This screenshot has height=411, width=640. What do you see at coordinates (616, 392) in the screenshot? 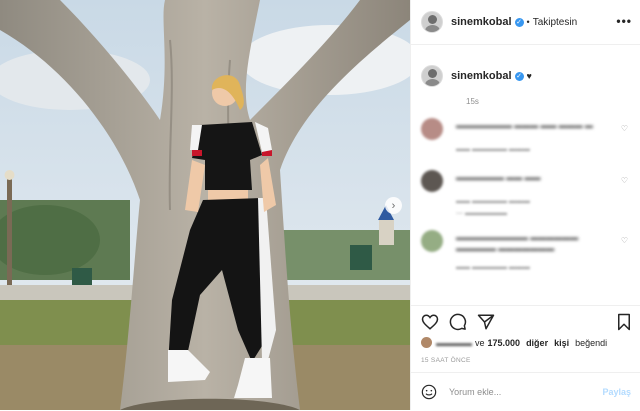
I see `share-button: Paylaş` at bounding box center [616, 392].